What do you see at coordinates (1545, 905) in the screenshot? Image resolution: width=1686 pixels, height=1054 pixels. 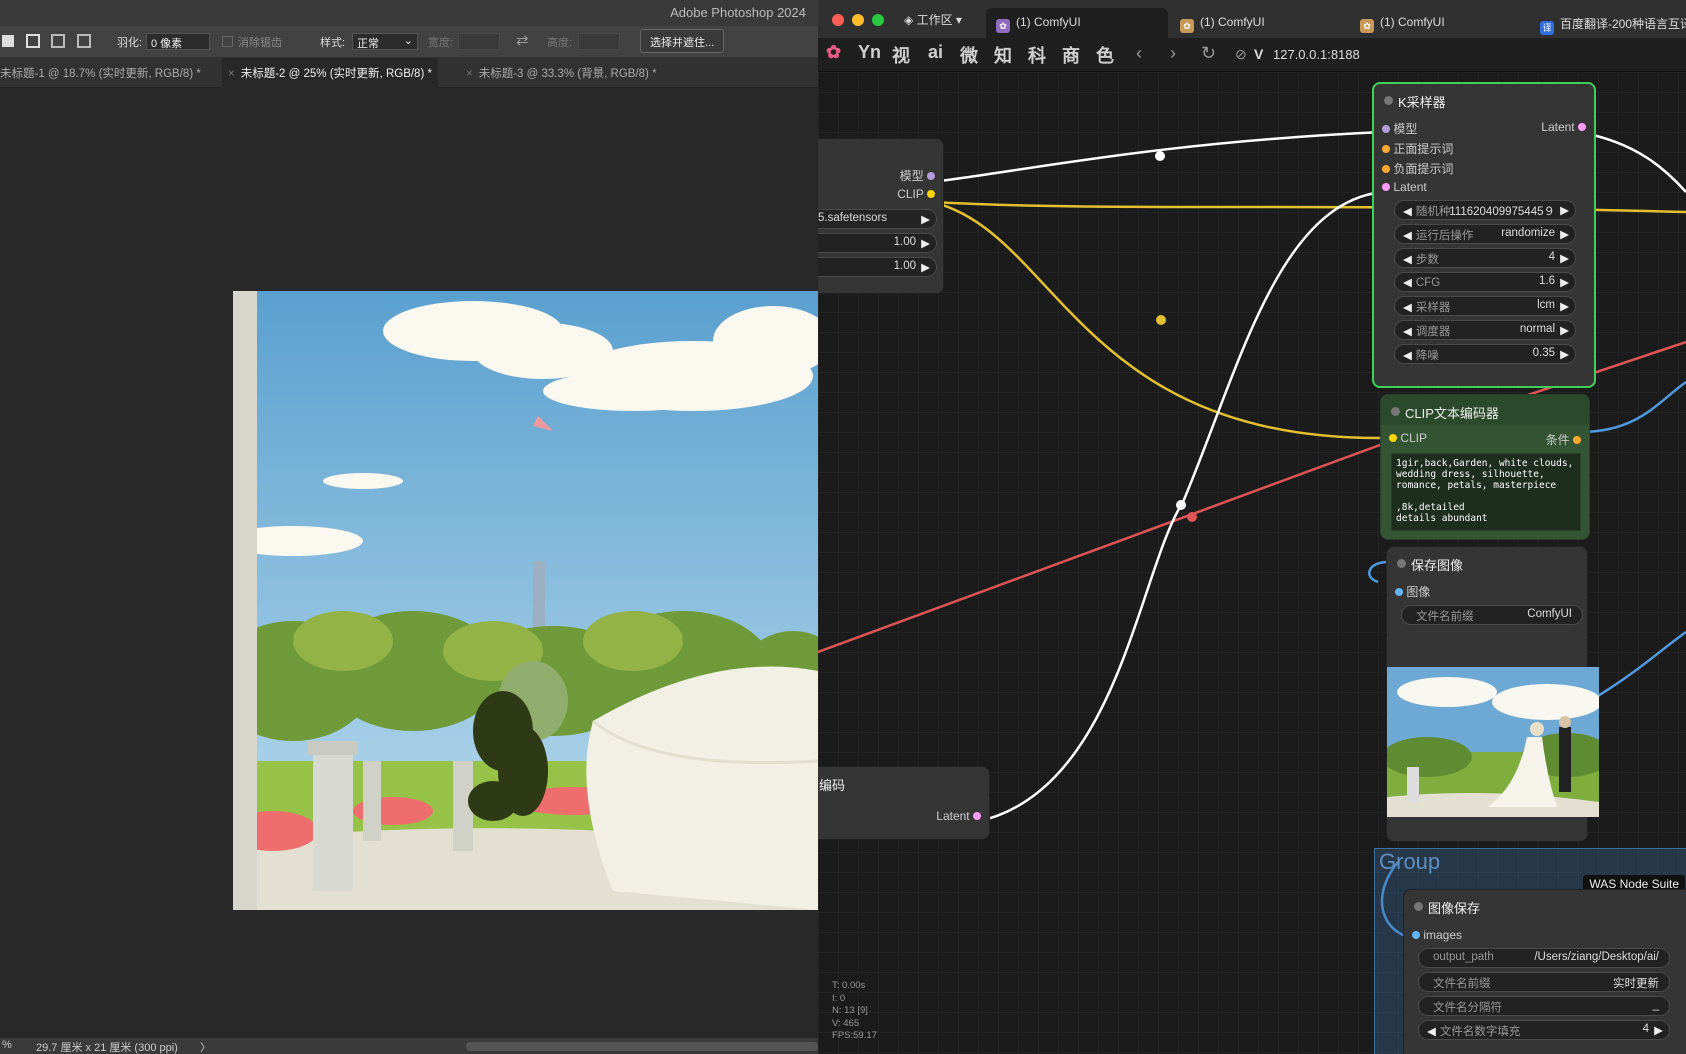 I see `node-title: 图像保存` at bounding box center [1545, 905].